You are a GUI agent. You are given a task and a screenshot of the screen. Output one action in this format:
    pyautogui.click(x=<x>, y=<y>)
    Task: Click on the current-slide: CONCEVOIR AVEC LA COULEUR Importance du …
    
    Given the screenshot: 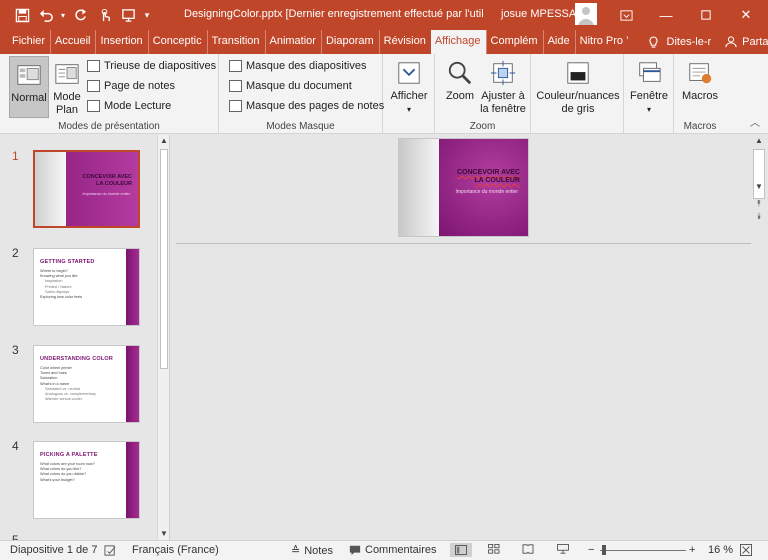 What is the action you would take?
    pyautogui.click(x=463, y=187)
    